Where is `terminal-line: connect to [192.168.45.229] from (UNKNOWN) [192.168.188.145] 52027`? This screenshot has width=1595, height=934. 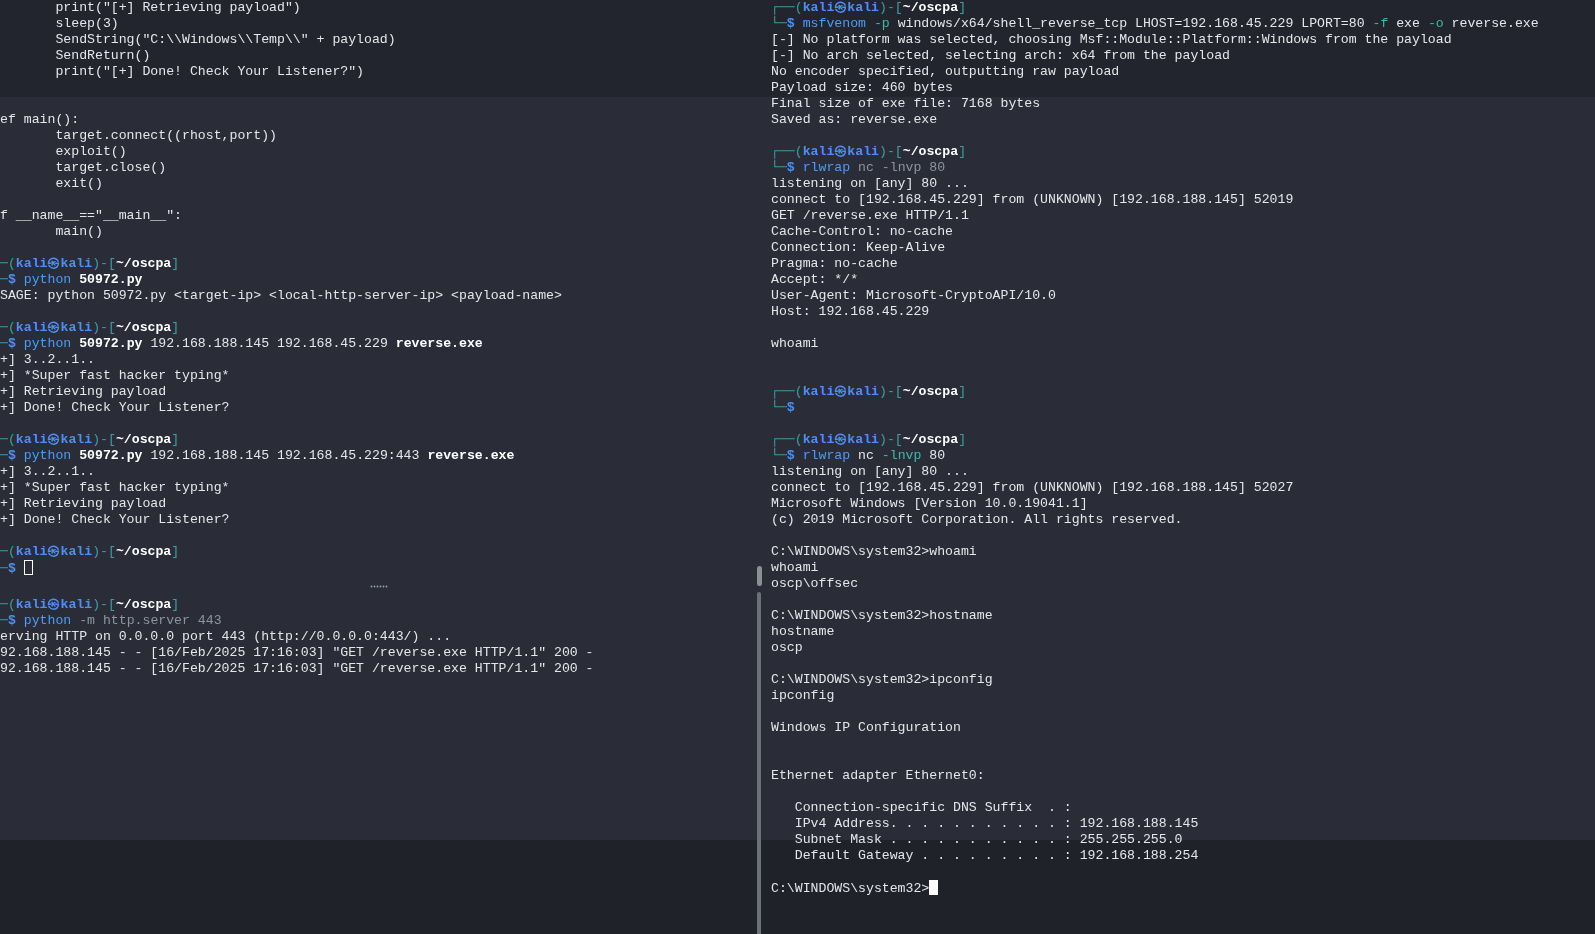 terminal-line: connect to [192.168.45.229] from (UNKNOWN) [192.168.188.145] 52027 is located at coordinates (1032, 488).